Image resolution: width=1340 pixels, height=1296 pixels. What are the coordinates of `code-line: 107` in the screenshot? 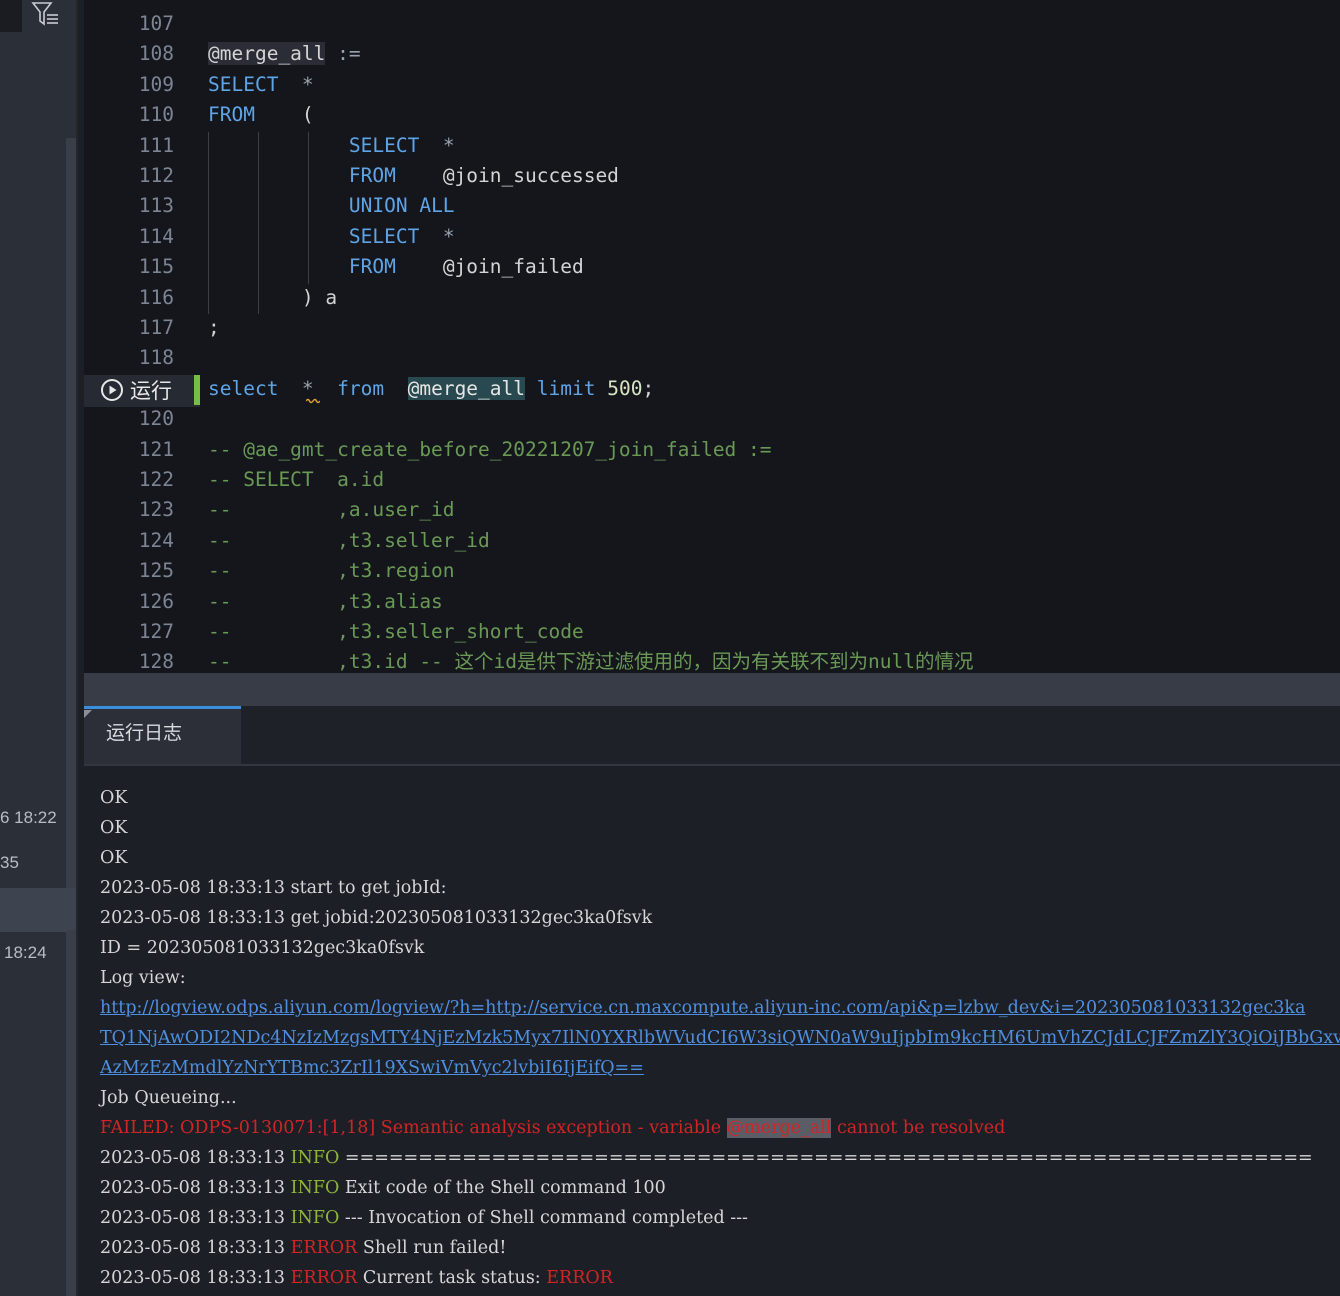 It's located at (712, 24).